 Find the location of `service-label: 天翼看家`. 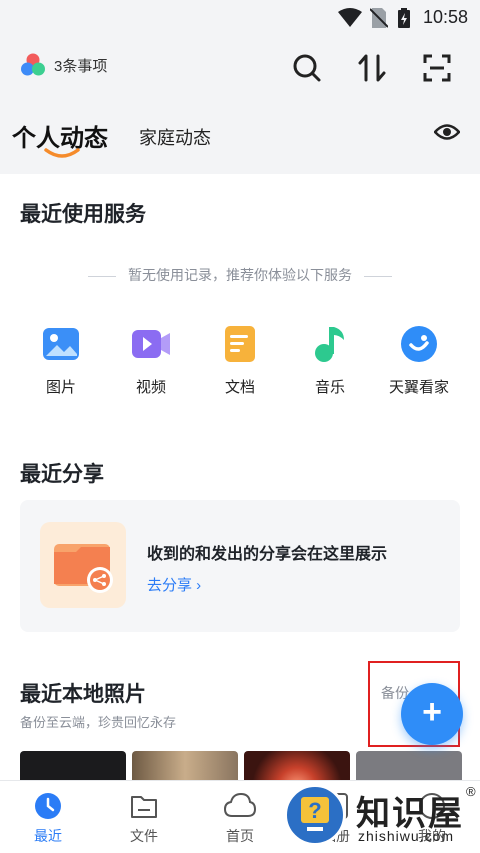

service-label: 天翼看家 is located at coordinates (418, 387).